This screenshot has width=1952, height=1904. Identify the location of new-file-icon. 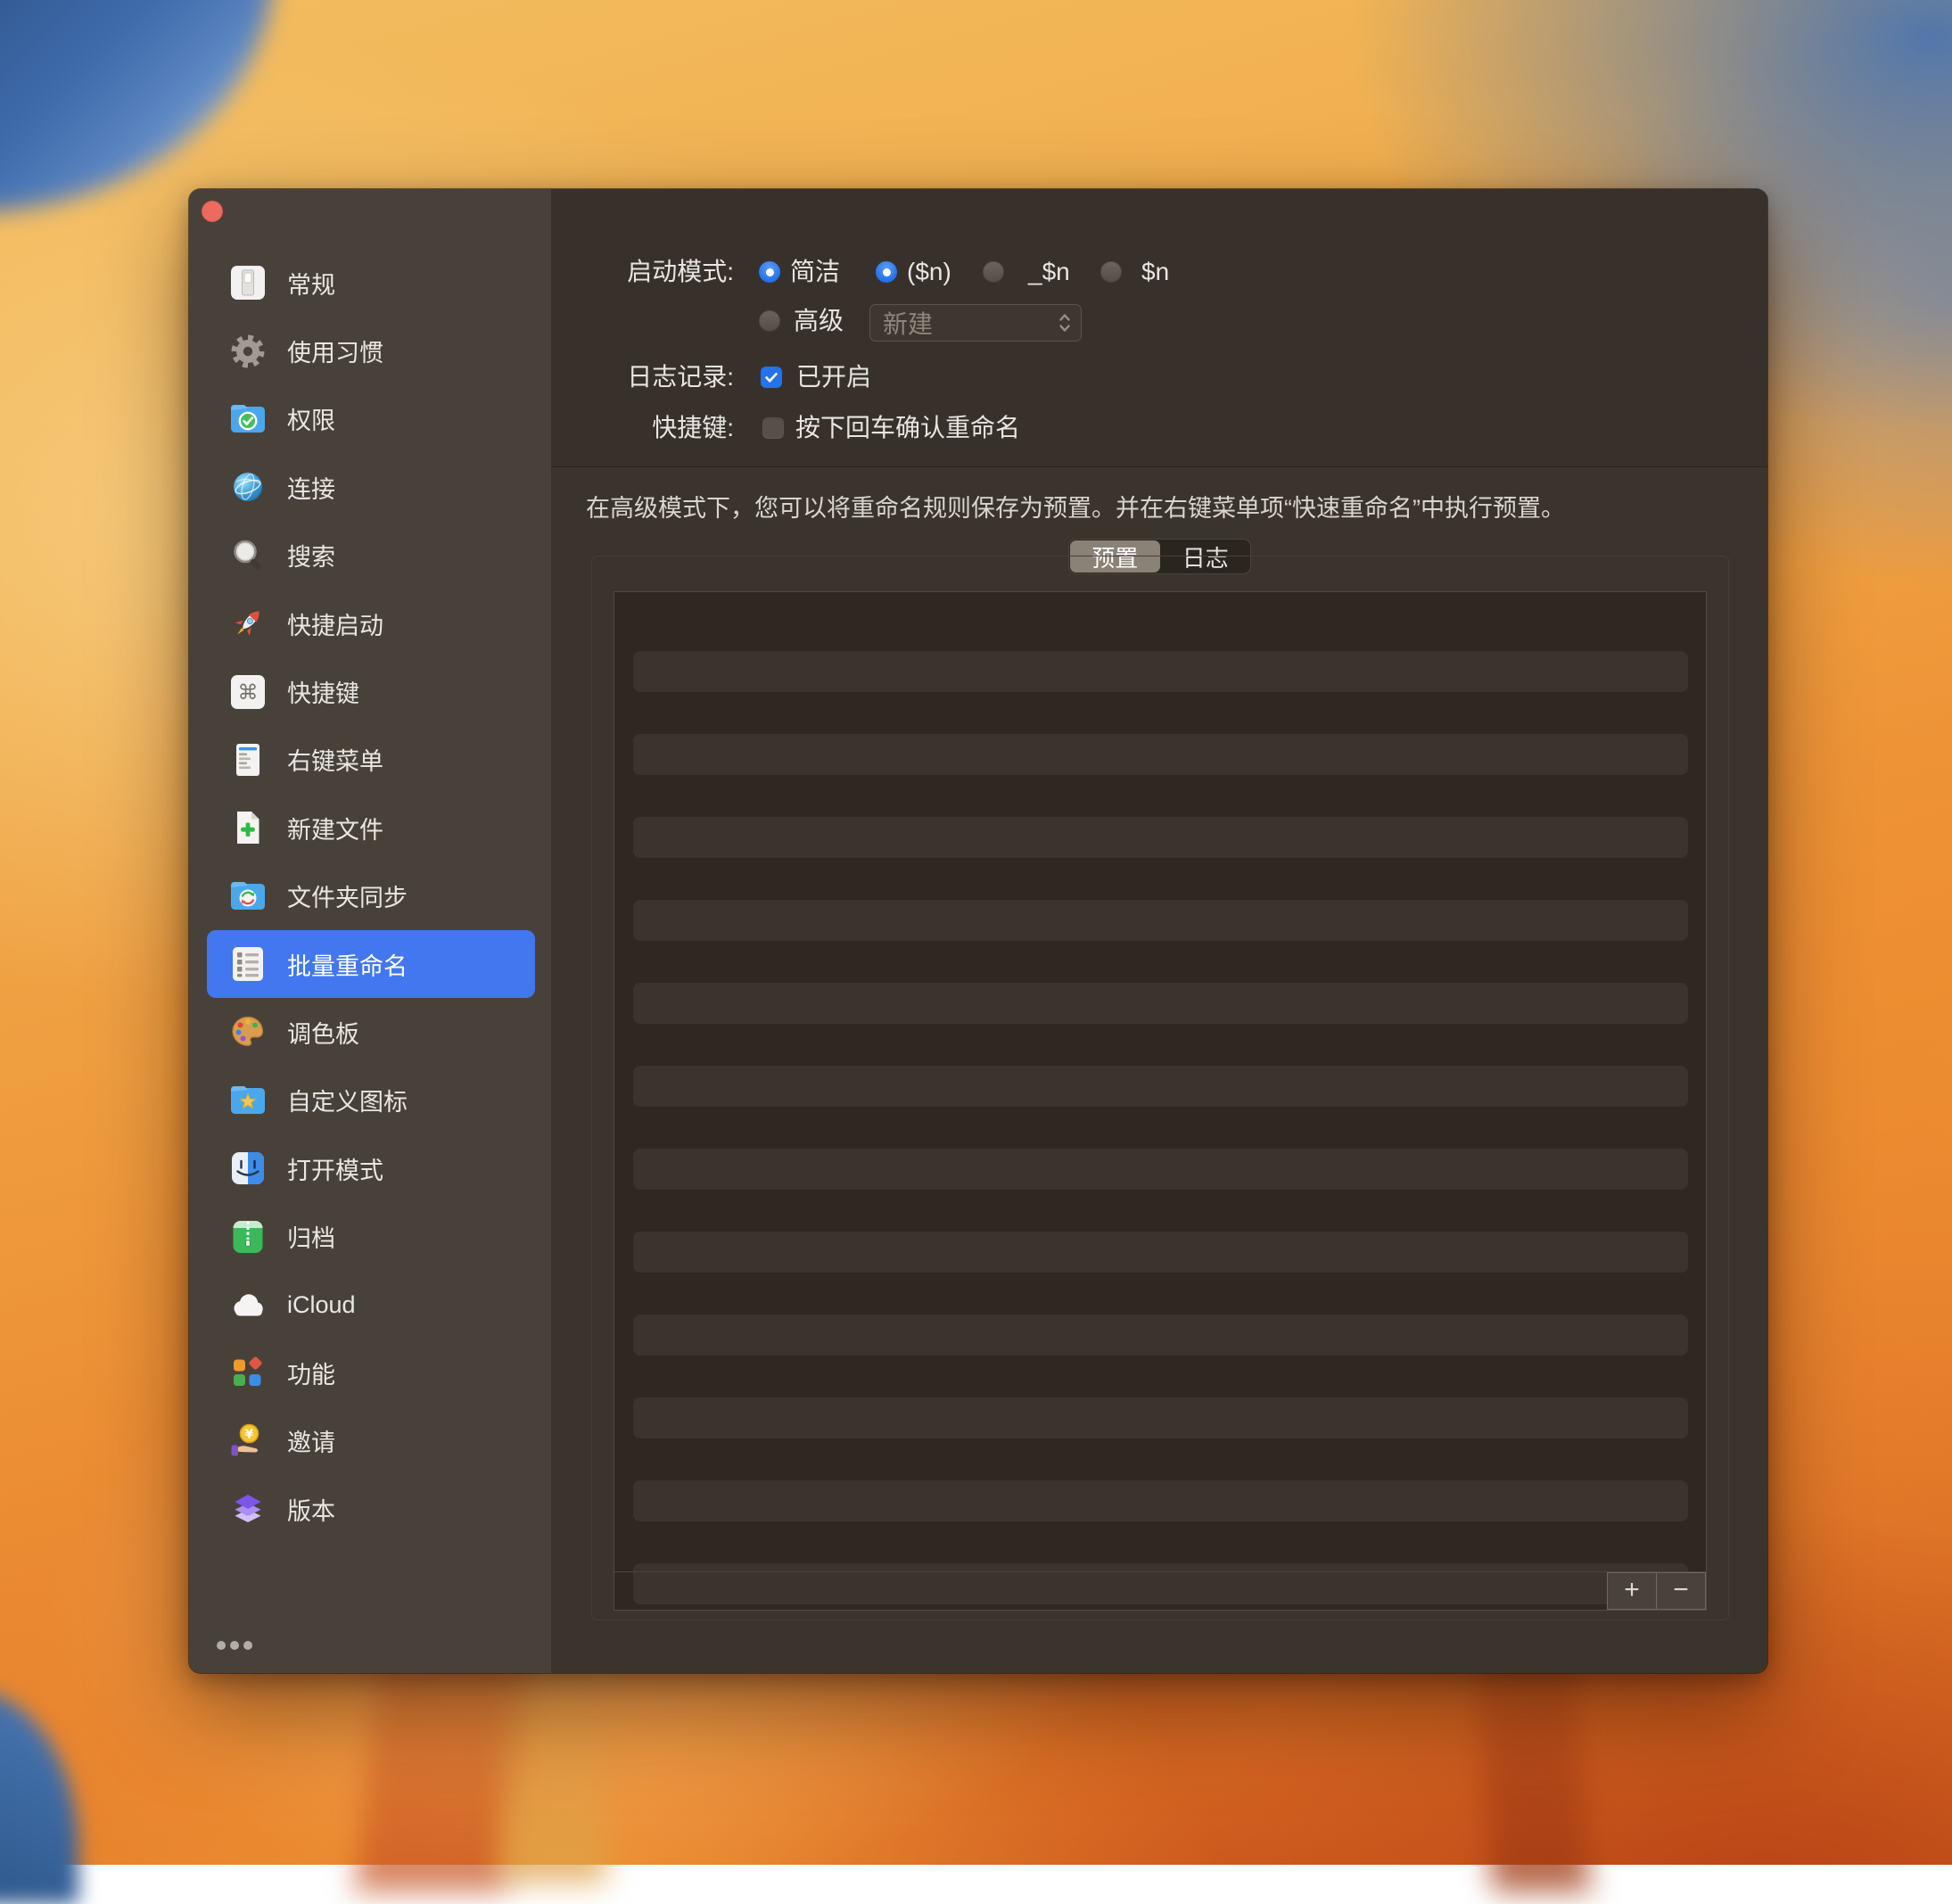
(248, 828).